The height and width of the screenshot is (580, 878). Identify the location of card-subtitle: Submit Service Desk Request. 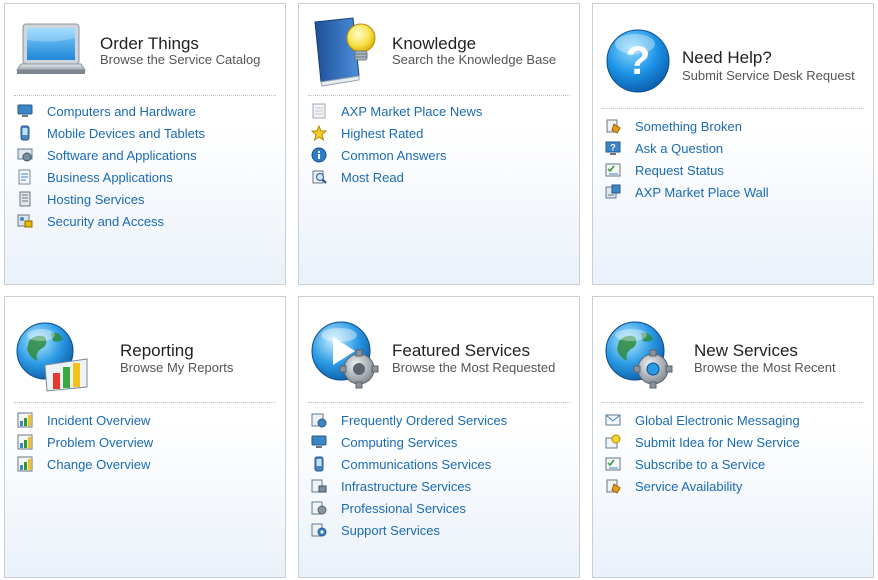
(768, 75).